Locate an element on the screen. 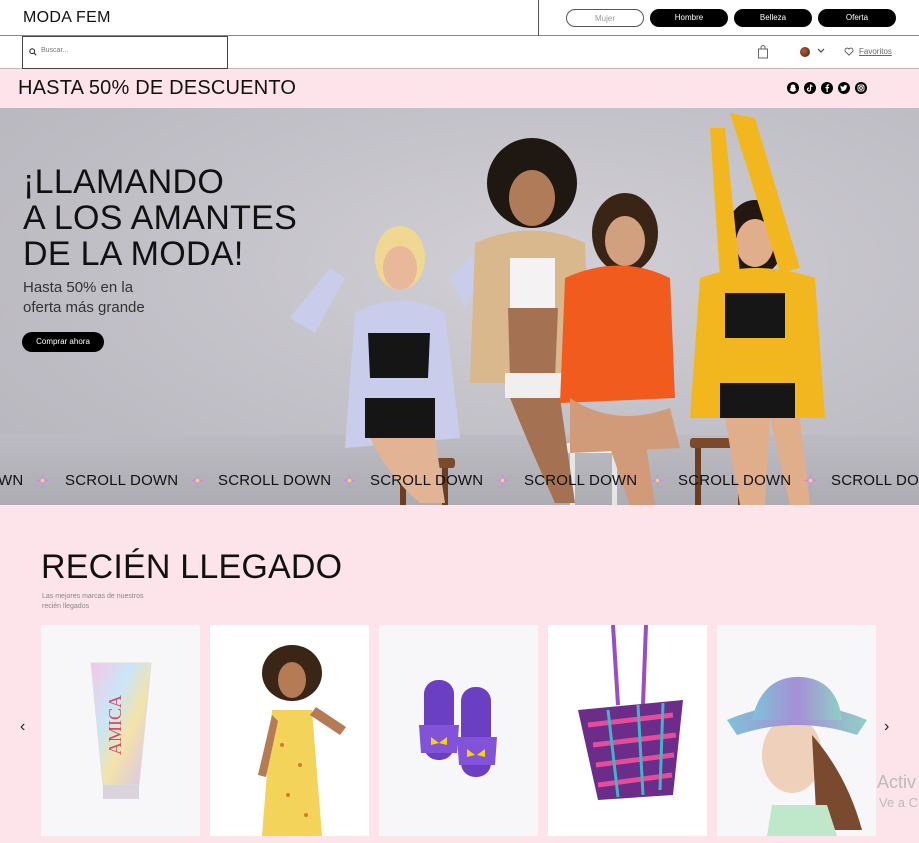  hero-subtitle: Hasta 50% en la oferta más grande is located at coordinates (84, 298).